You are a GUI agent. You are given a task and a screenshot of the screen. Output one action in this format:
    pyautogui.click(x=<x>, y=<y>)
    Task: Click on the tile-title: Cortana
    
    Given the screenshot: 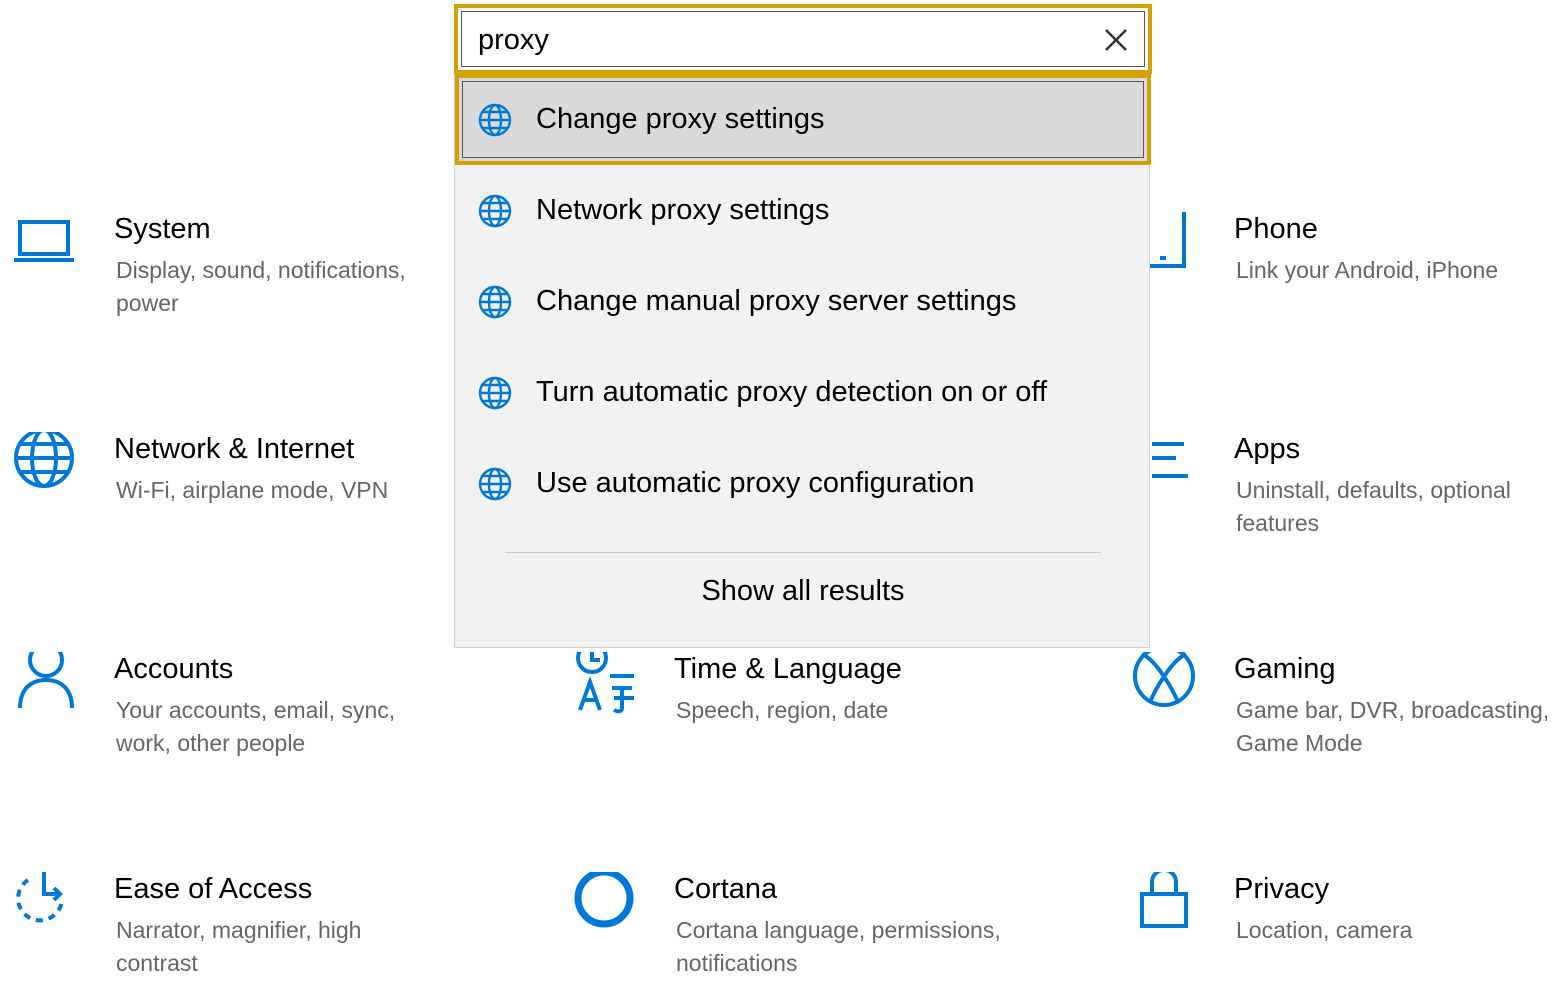 What is the action you would take?
    pyautogui.click(x=726, y=889)
    